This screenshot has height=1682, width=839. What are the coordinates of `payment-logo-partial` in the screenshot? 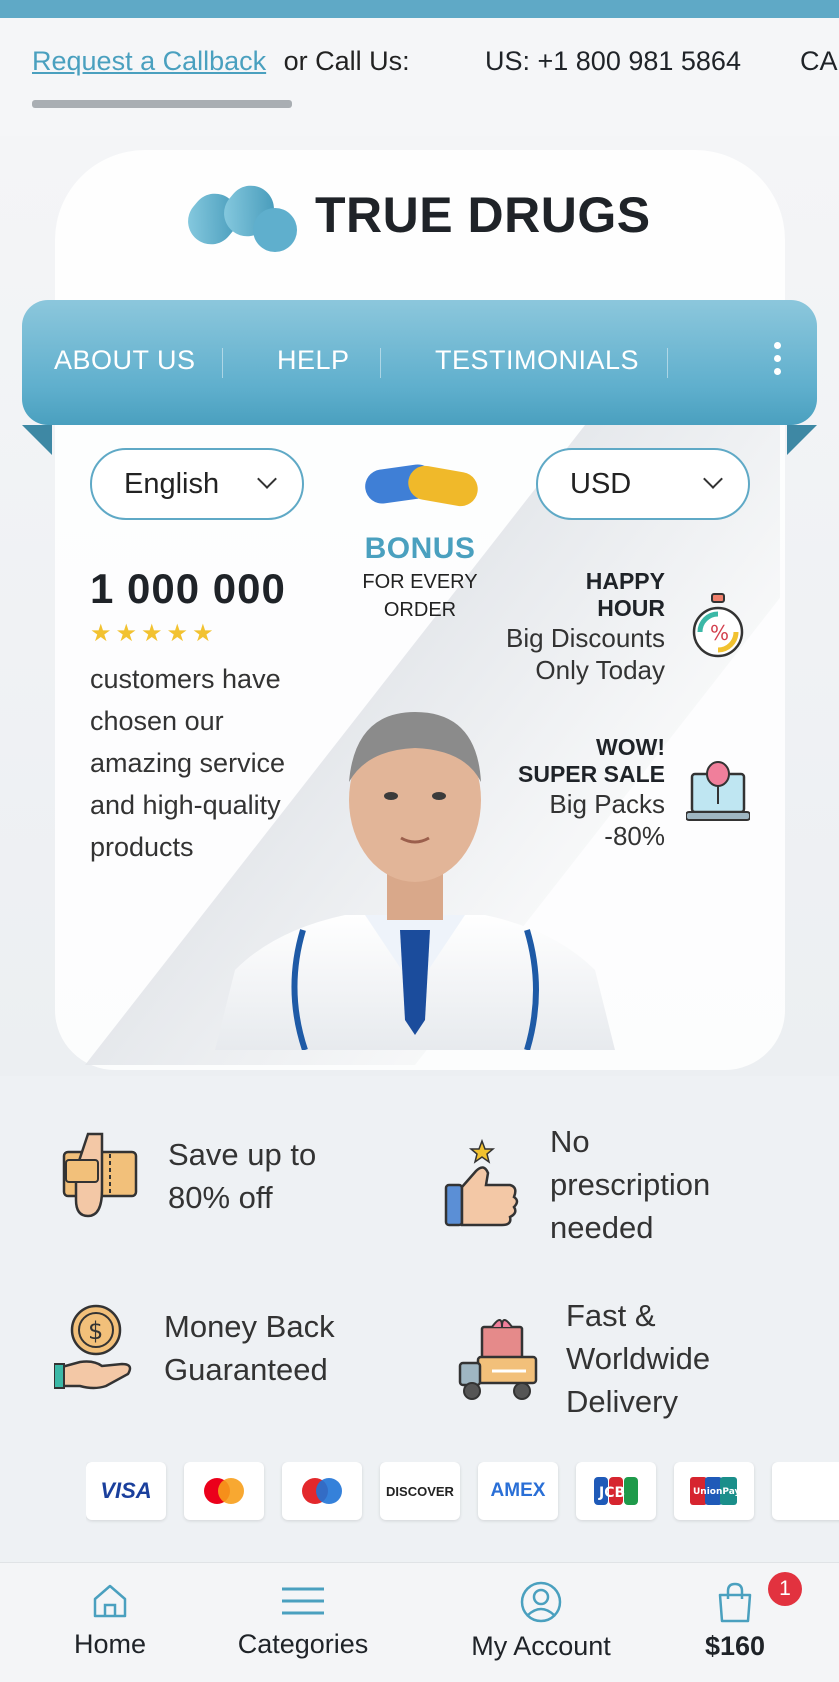 It's located at (805, 1491).